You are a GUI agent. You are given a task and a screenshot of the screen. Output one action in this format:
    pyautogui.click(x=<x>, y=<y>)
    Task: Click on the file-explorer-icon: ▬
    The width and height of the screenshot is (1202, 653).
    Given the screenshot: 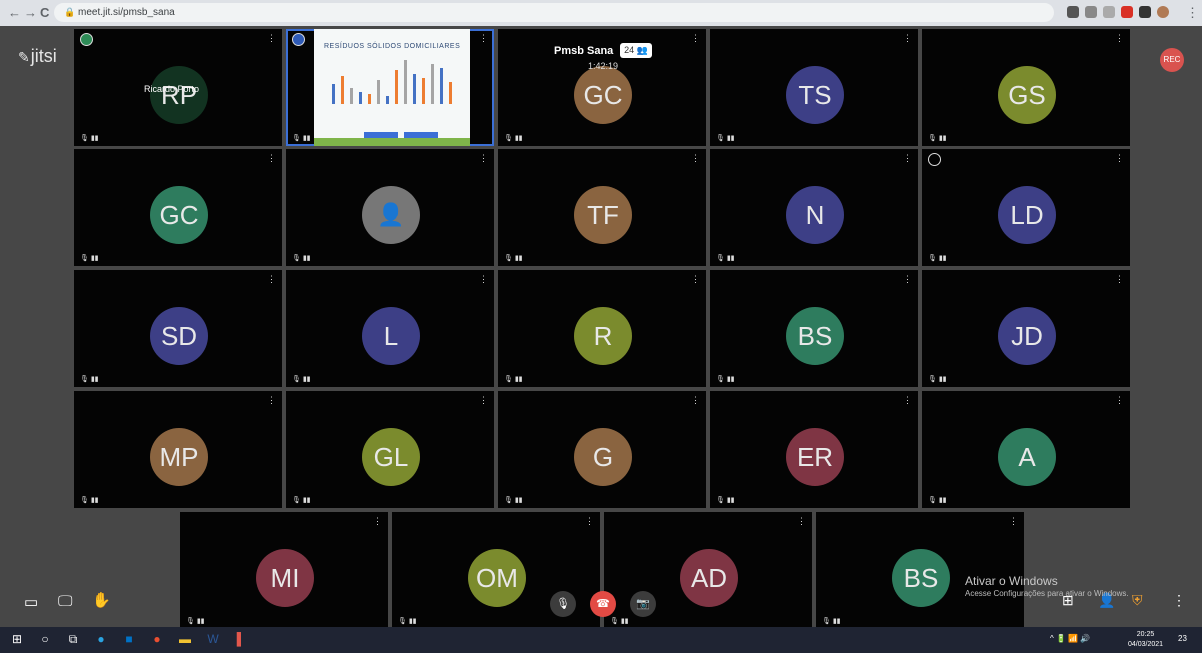 What is the action you would take?
    pyautogui.click(x=185, y=639)
    